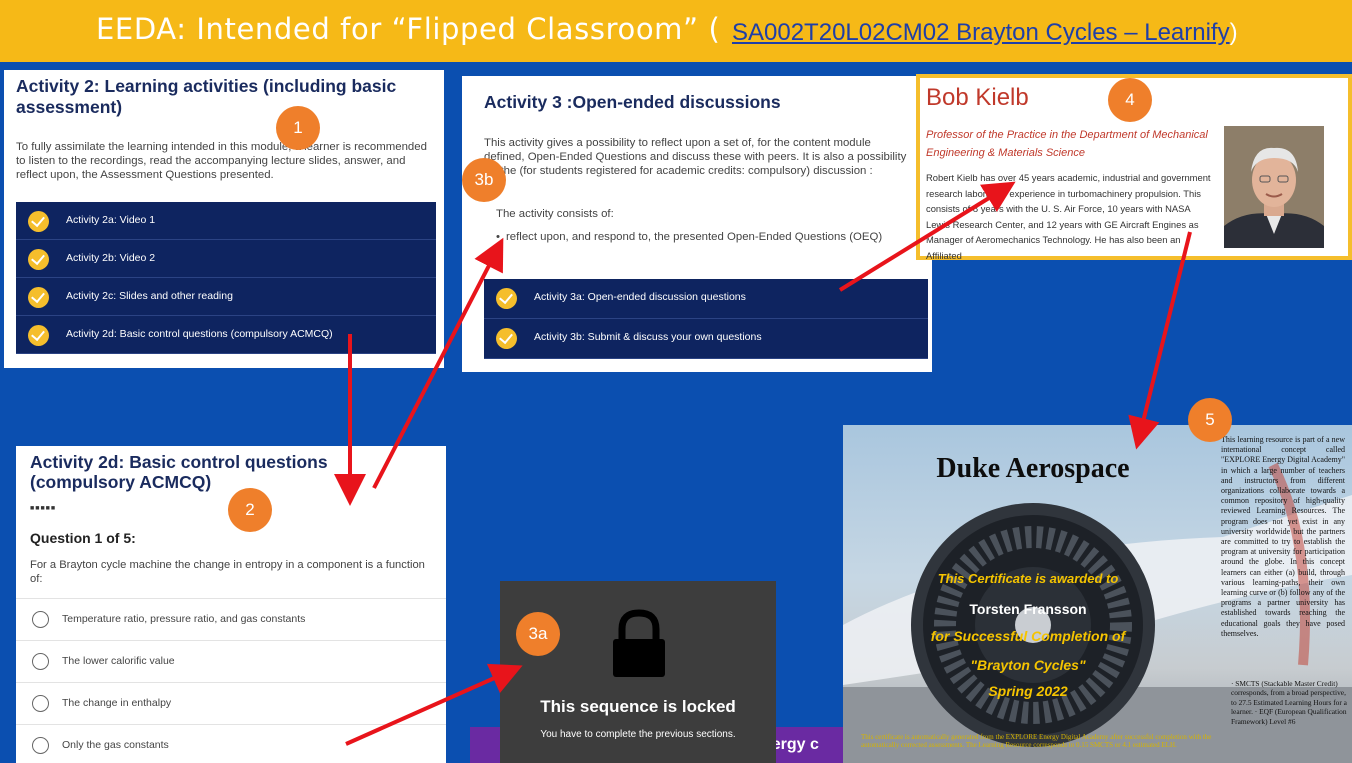  I want to click on step-badge-2: 2, so click(250, 510).